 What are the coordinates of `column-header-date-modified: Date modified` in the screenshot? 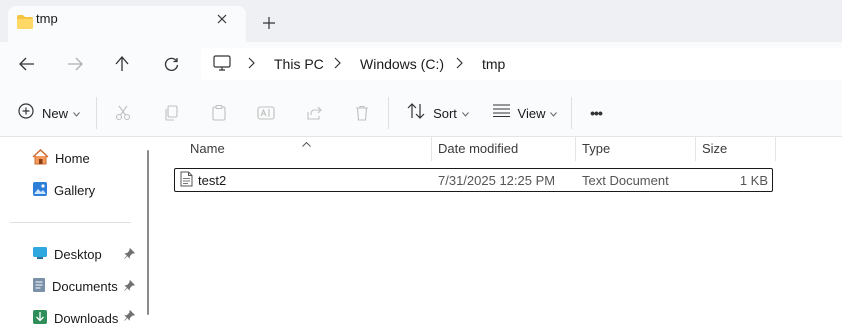 It's located at (478, 148).